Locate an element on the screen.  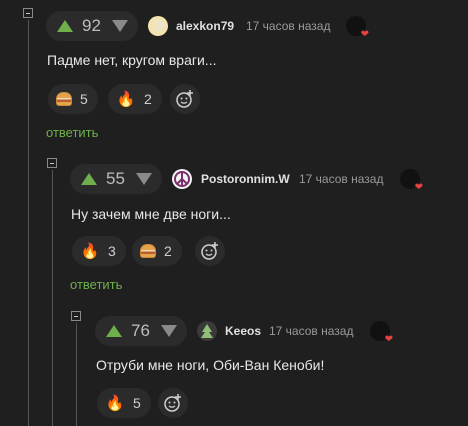
reaction-button: 5 is located at coordinates (73, 99).